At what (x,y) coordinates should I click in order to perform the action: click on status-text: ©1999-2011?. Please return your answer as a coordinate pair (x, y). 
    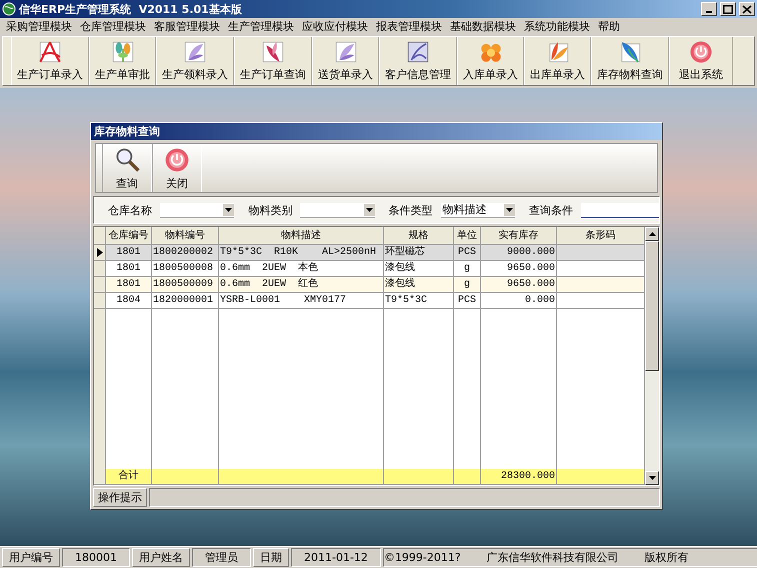
    Looking at the image, I should click on (422, 558).